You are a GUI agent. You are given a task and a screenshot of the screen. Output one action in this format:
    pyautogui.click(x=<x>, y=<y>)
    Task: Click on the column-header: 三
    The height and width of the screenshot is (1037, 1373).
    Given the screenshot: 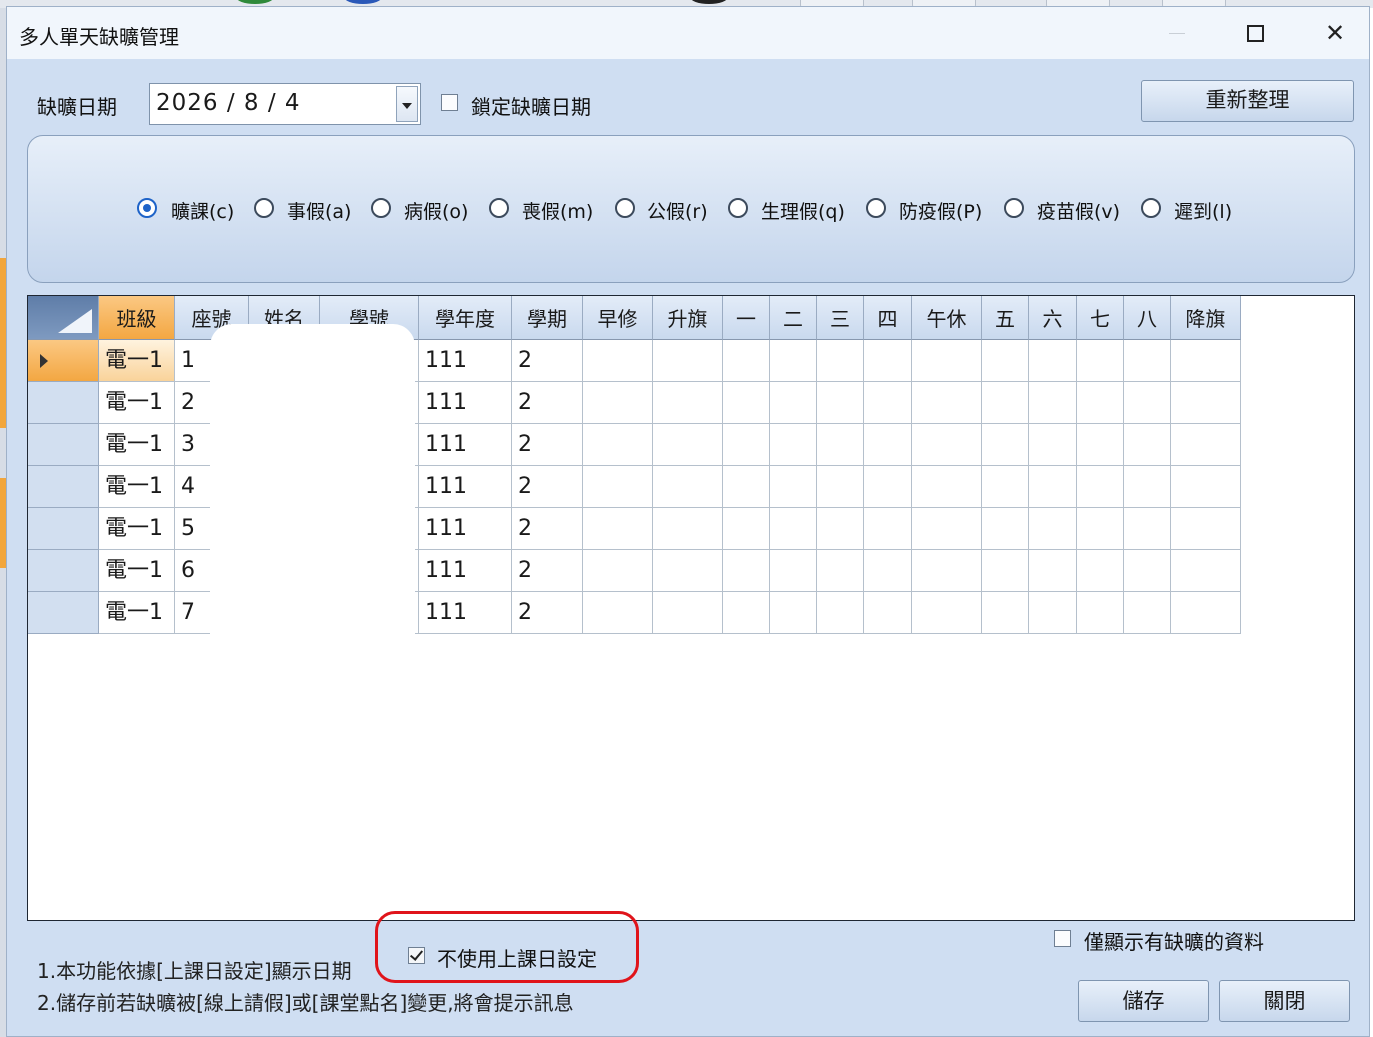 What is the action you would take?
    pyautogui.click(x=840, y=318)
    